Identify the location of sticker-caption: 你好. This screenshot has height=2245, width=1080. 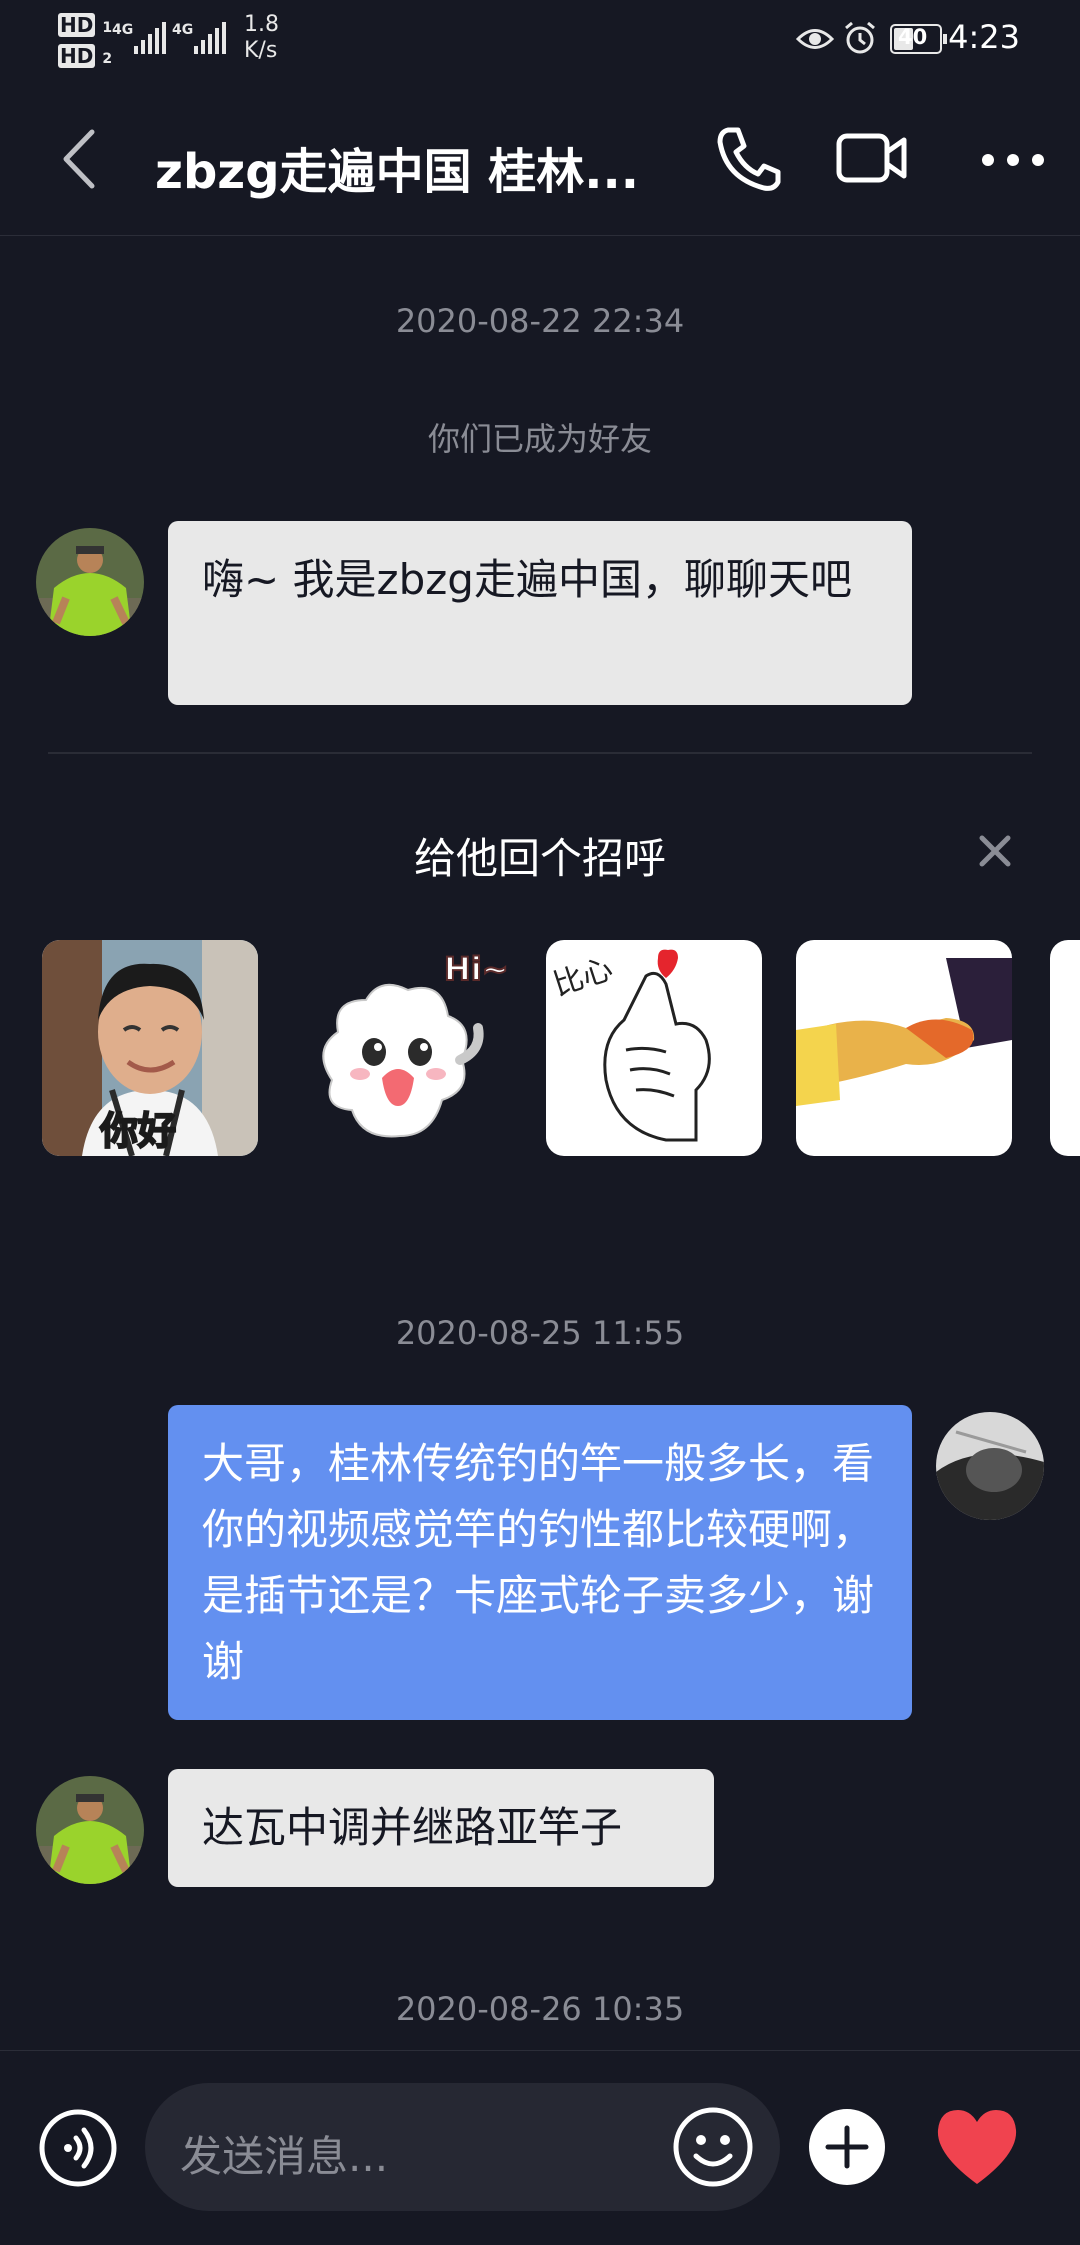
(138, 1131).